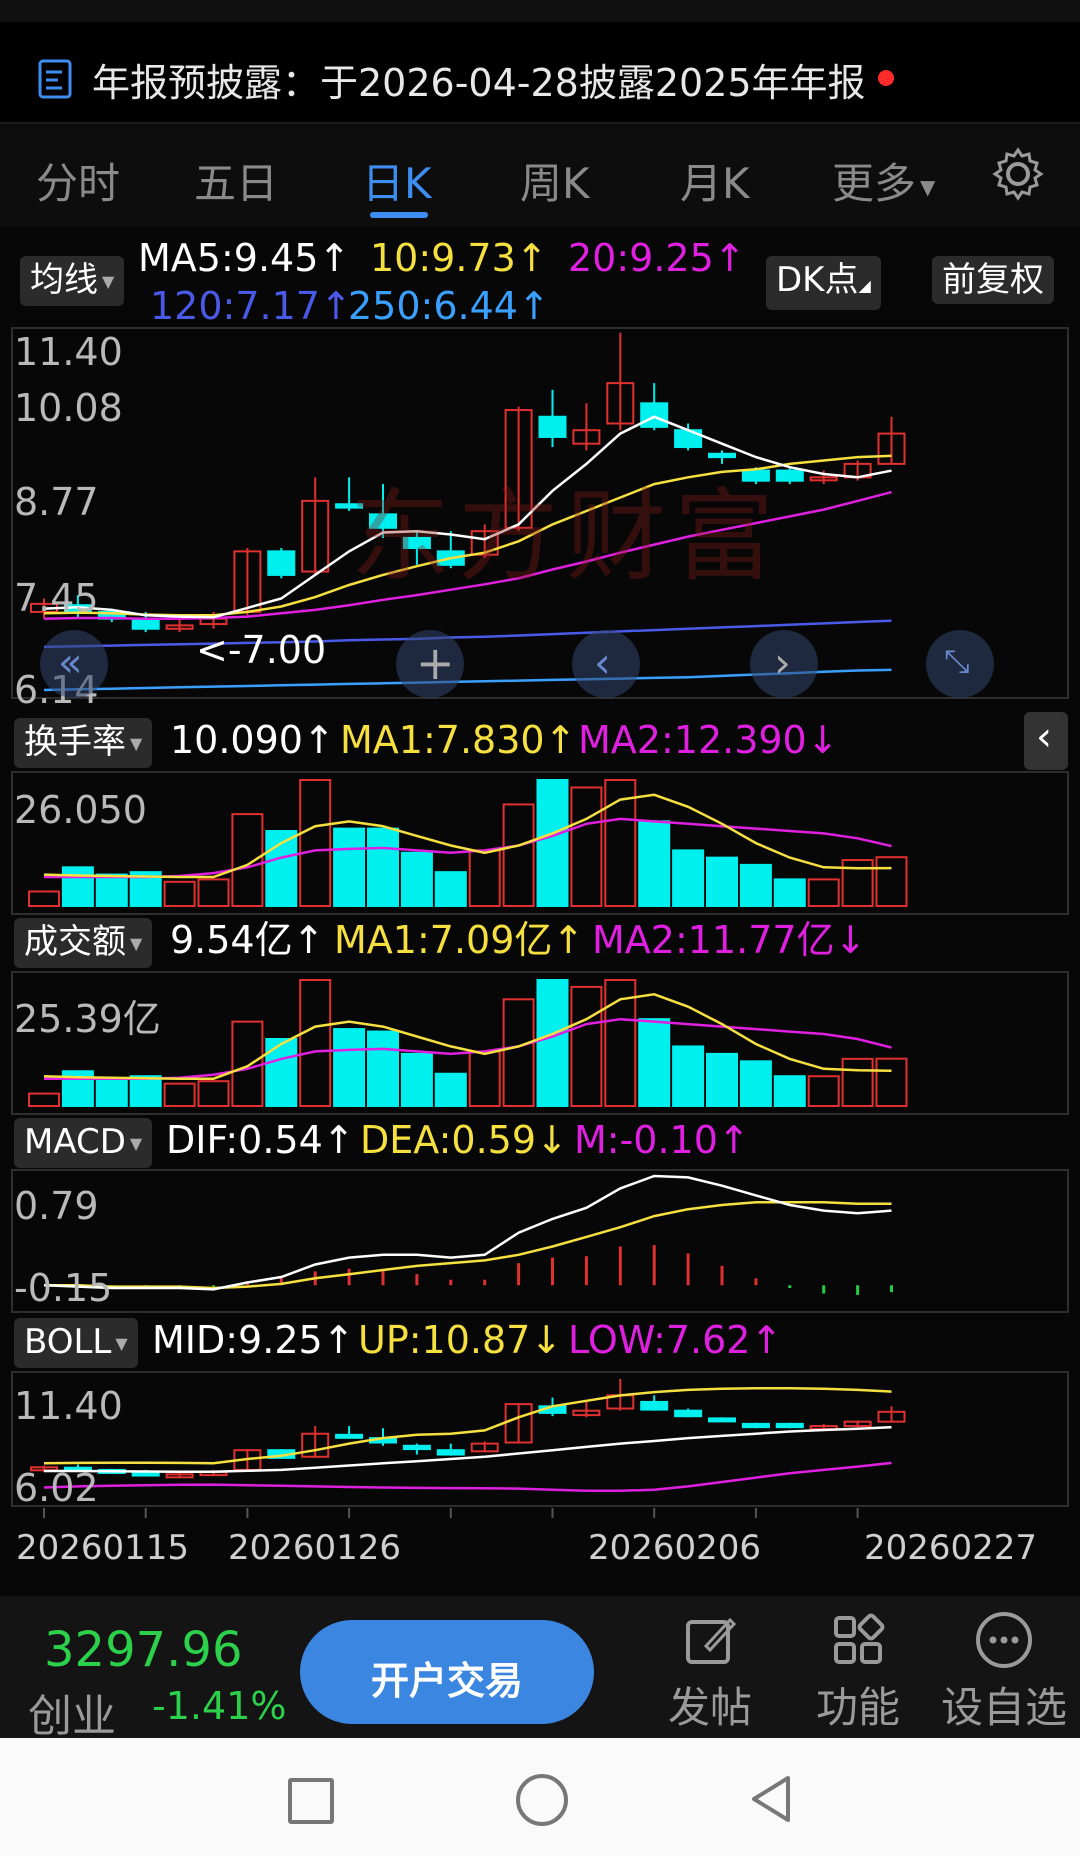 The image size is (1080, 1856). I want to click on boll-mid: MID:9.25↑, so click(253, 1340).